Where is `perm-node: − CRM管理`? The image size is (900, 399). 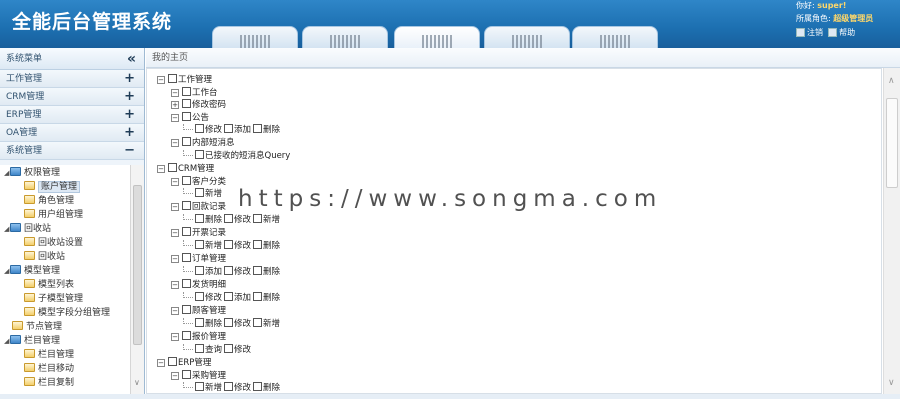 perm-node: − CRM管理 is located at coordinates (185, 169).